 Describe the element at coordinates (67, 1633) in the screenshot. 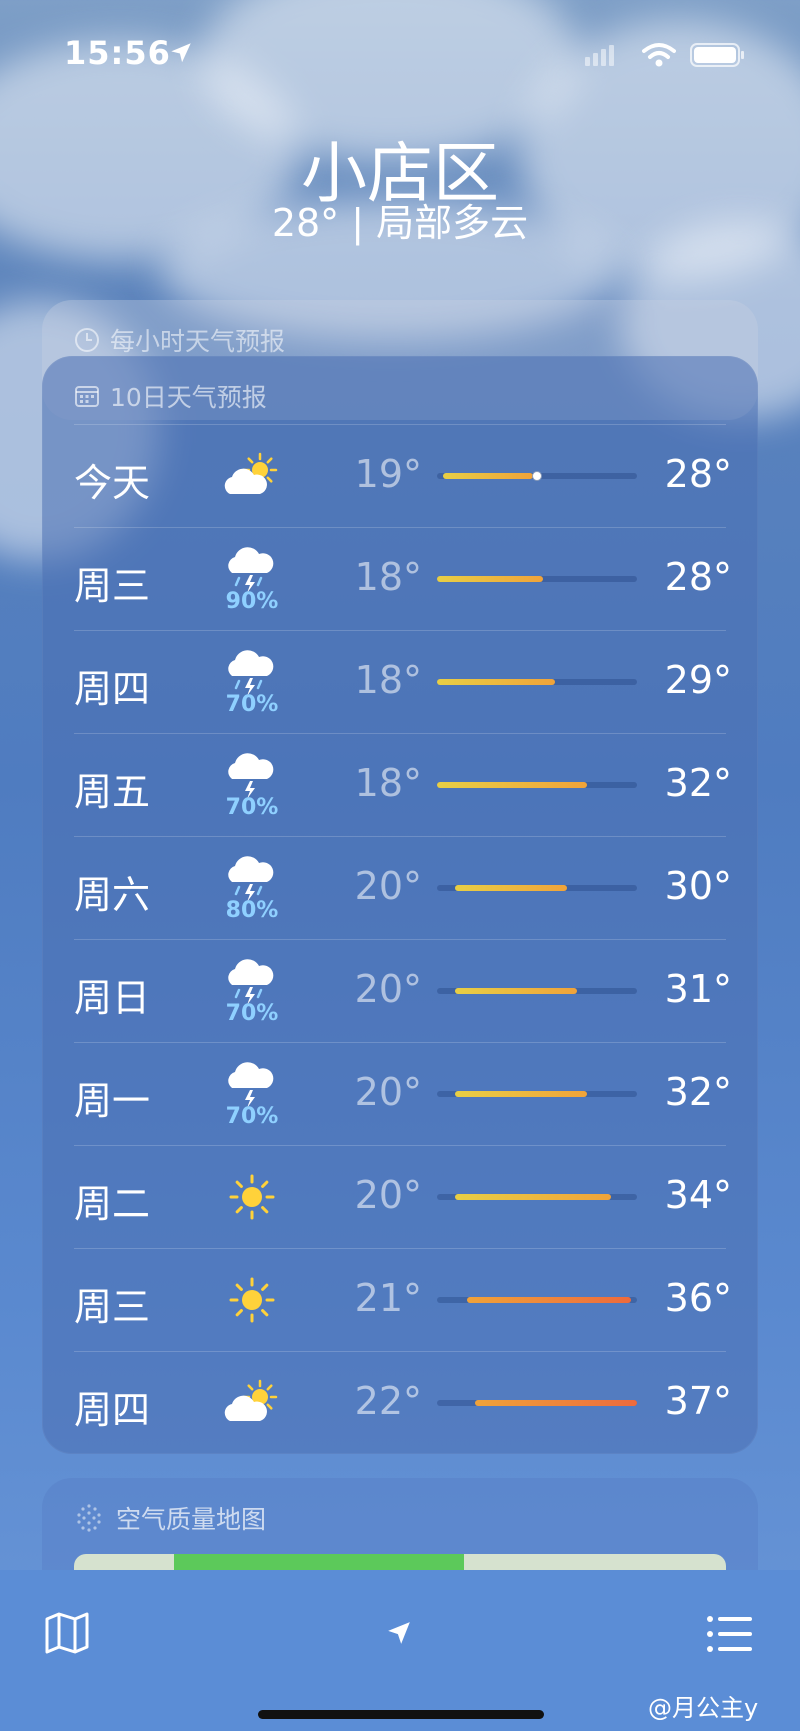

I see `map-icon` at that location.